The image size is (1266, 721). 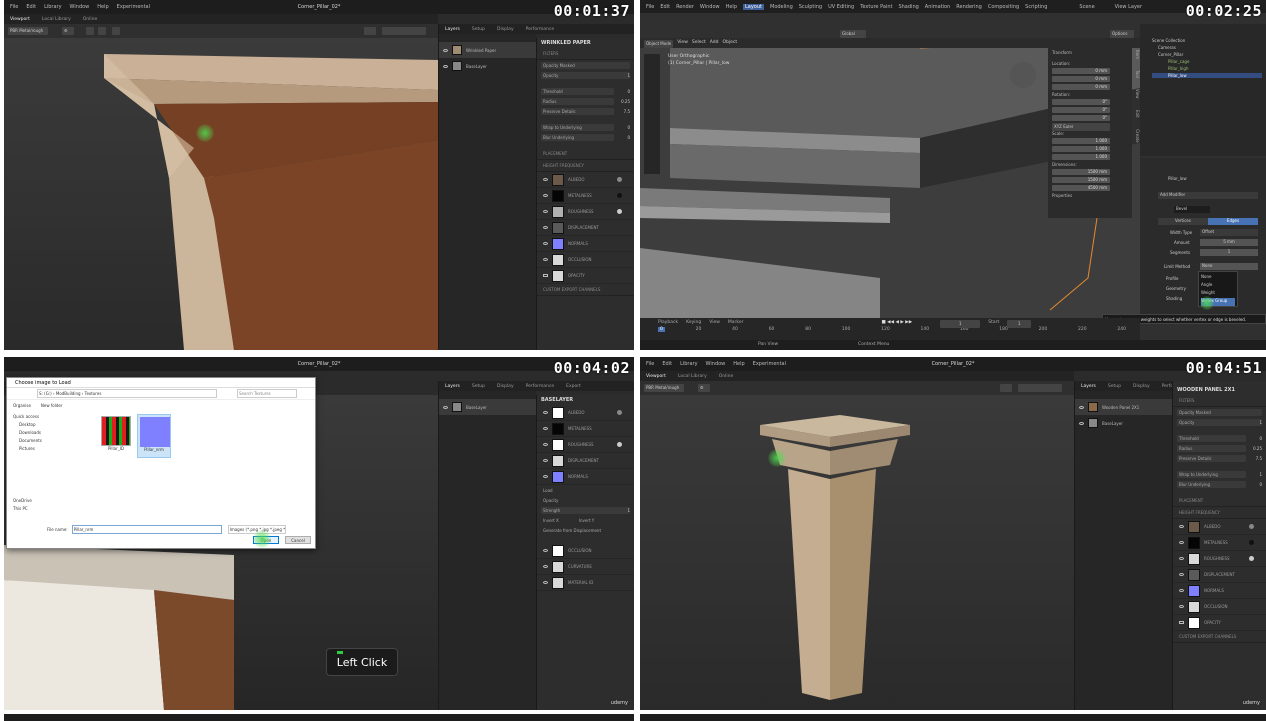 I want to click on menu-keying: Keying, so click(x=693, y=322).